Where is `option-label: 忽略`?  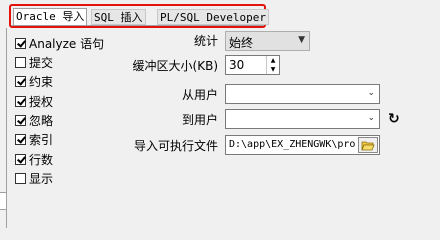
option-label: 忽略 is located at coordinates (41, 120).